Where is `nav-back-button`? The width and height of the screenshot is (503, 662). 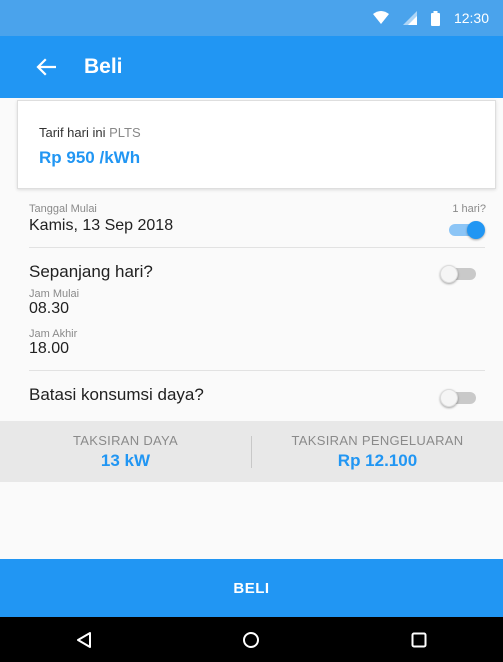
nav-back-button is located at coordinates (84, 639).